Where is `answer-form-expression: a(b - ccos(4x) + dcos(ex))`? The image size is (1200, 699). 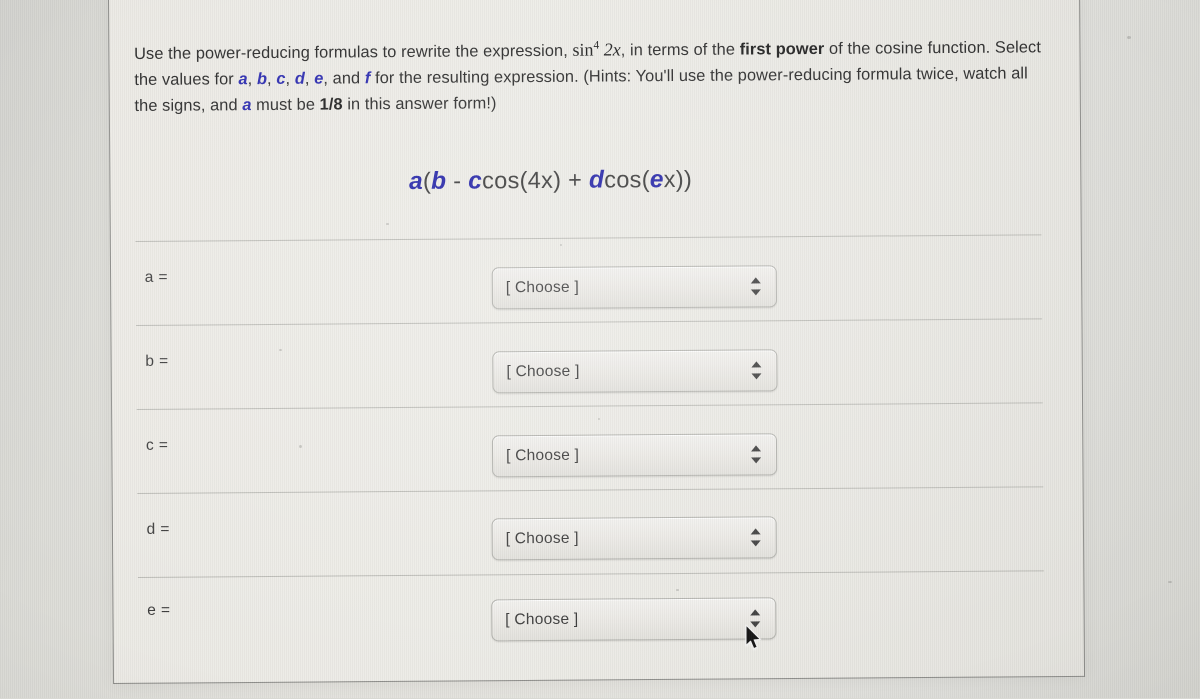 answer-form-expression: a(b - ccos(4x) + dcos(ex)) is located at coordinates (550, 181).